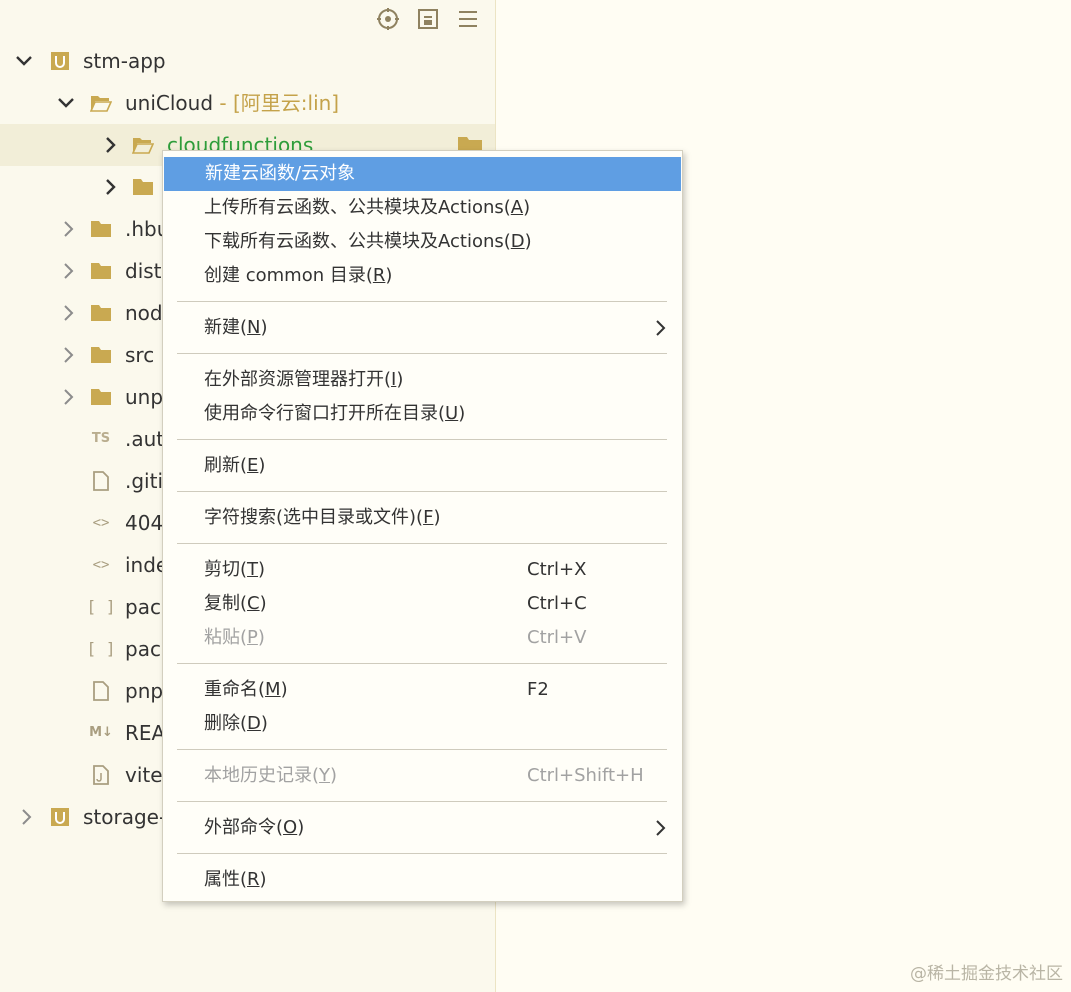  Describe the element at coordinates (288, 275) in the screenshot. I see `menu-item-label: 创建 common 目录(` at that location.